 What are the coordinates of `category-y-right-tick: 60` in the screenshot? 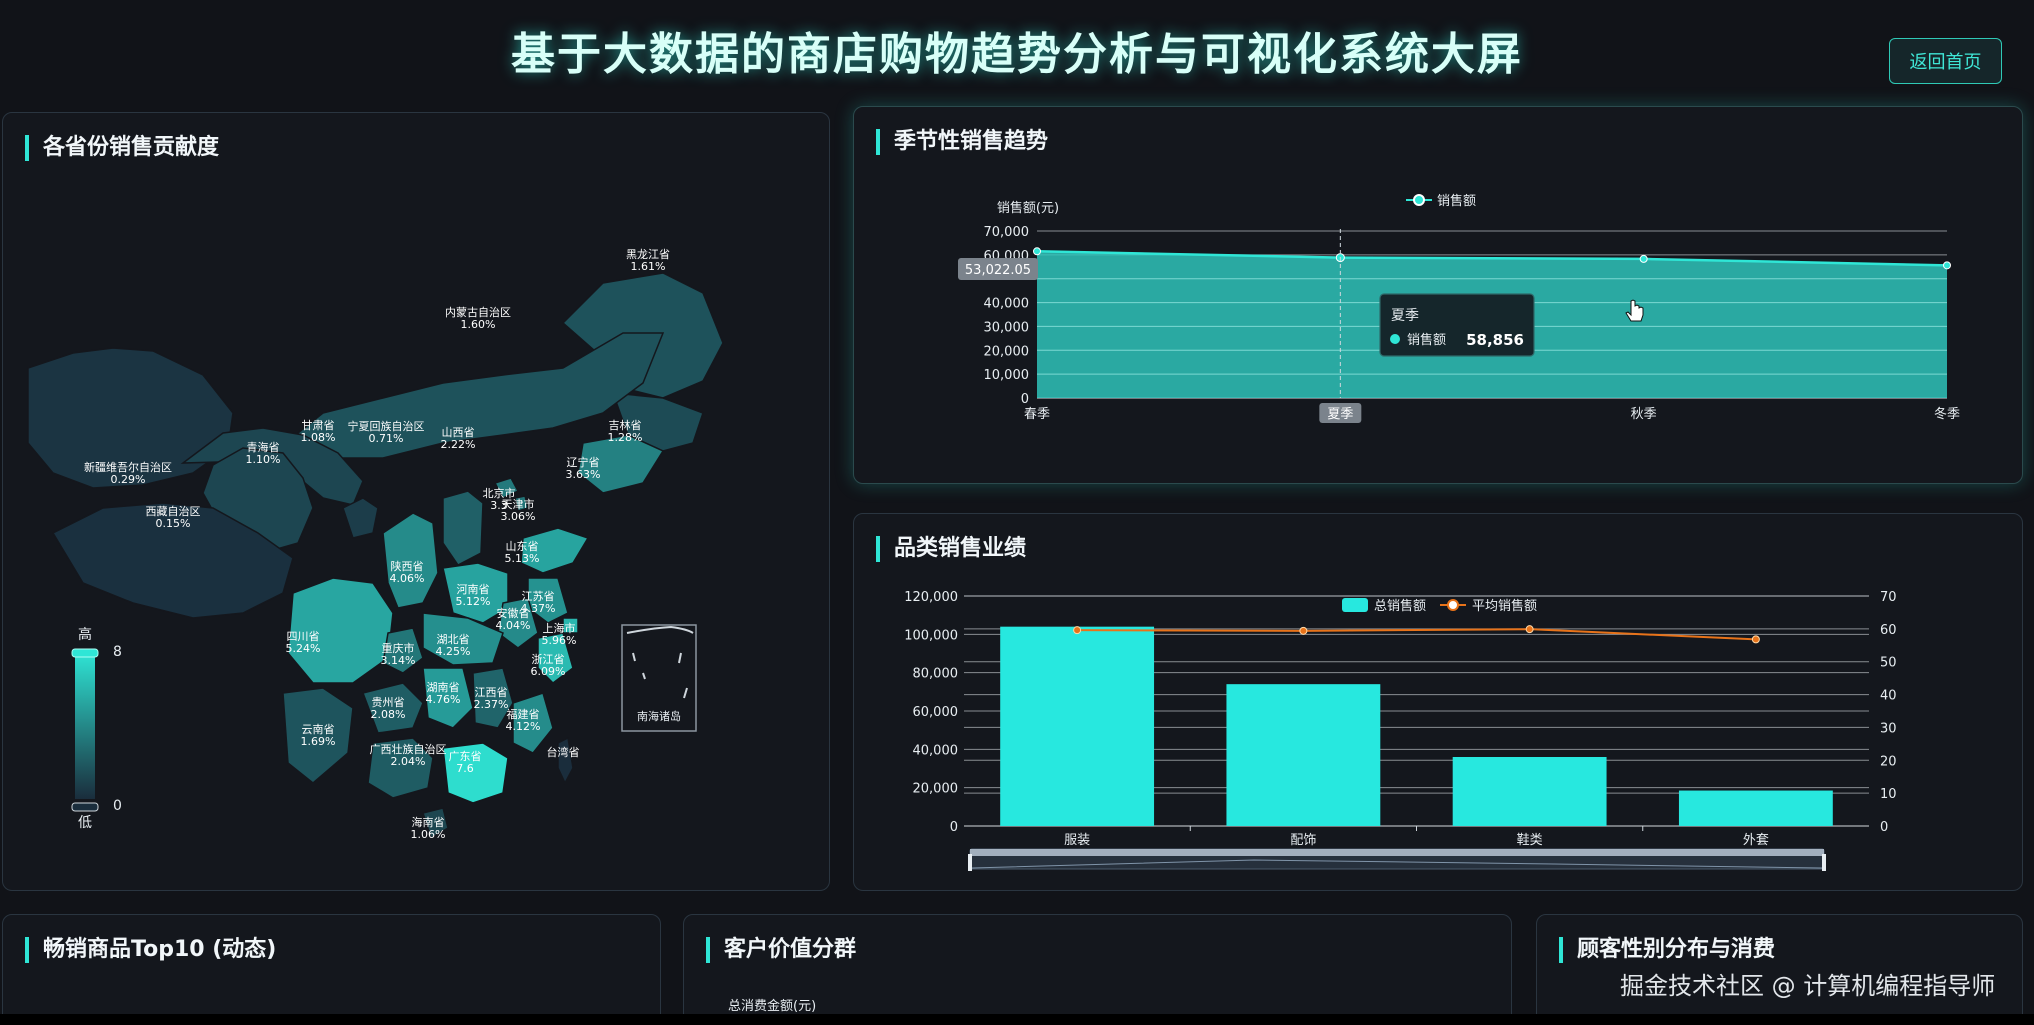 It's located at (1888, 630).